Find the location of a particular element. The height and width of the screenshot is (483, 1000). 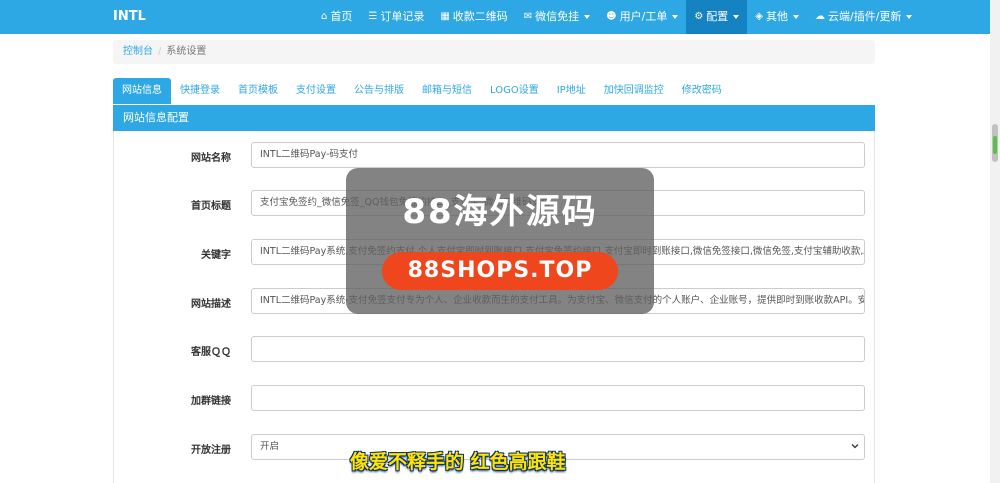

nav-item-config: ⚙ 配置 is located at coordinates (717, 17).